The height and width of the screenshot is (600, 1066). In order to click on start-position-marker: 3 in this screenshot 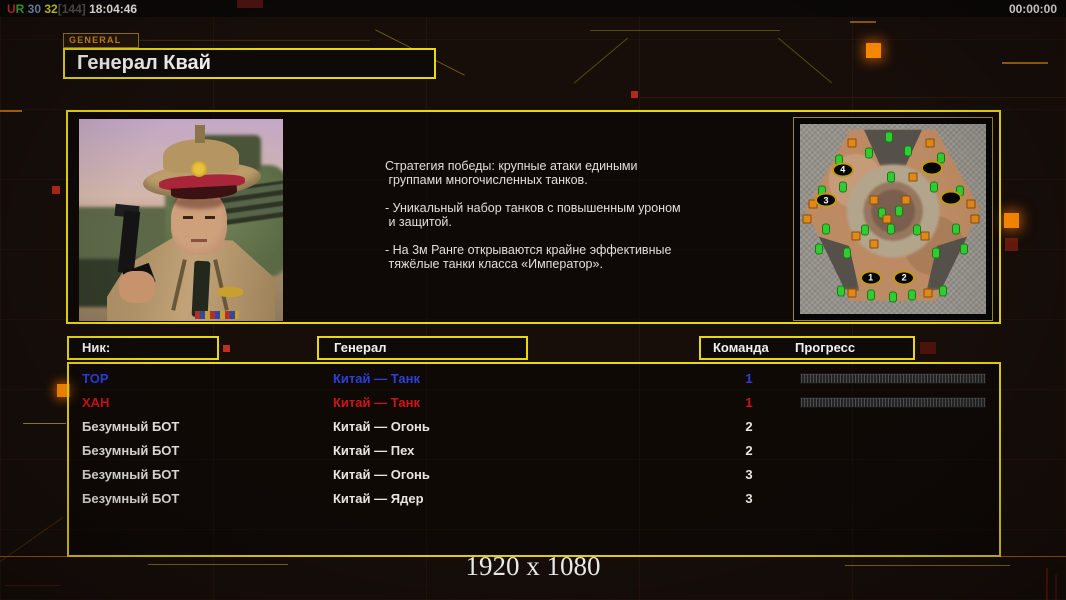, I will do `click(826, 200)`.